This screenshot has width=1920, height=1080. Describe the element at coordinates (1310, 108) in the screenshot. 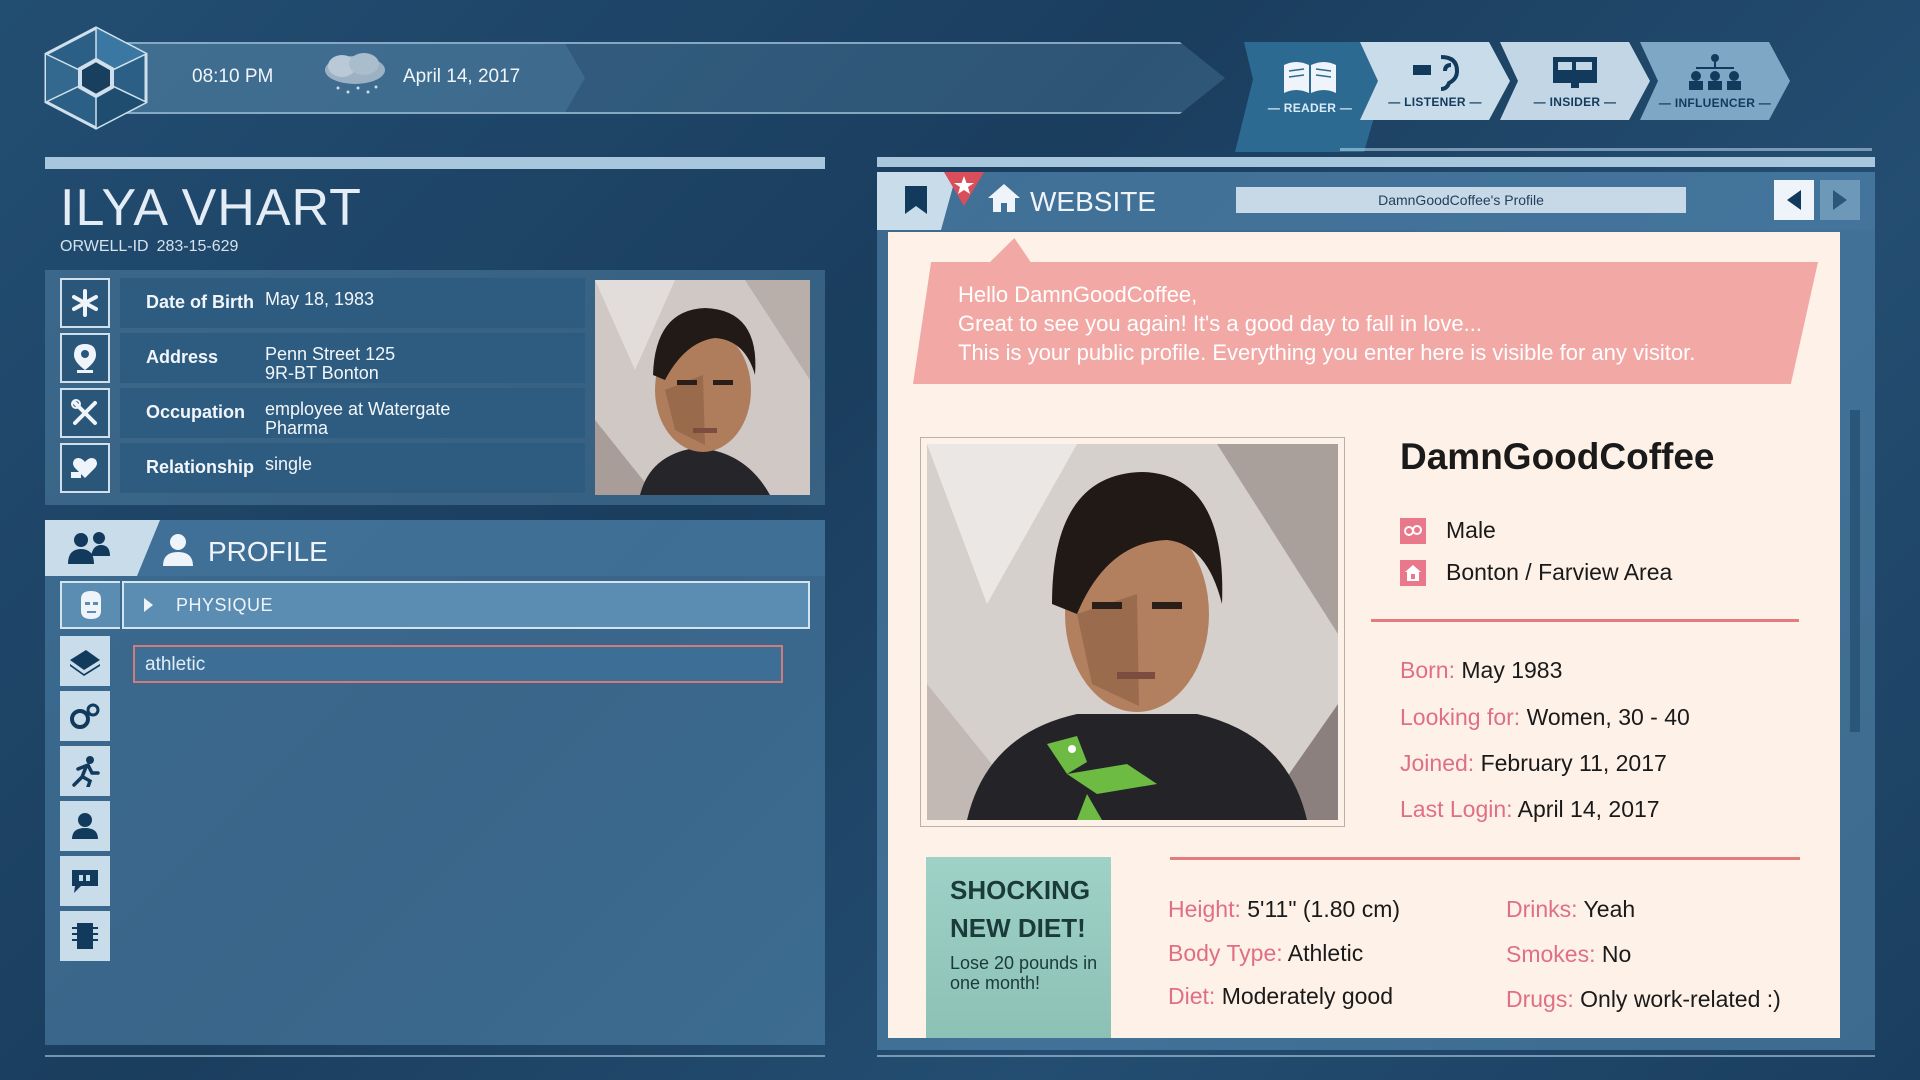

I see `rank-reader-label: — READER —` at that location.